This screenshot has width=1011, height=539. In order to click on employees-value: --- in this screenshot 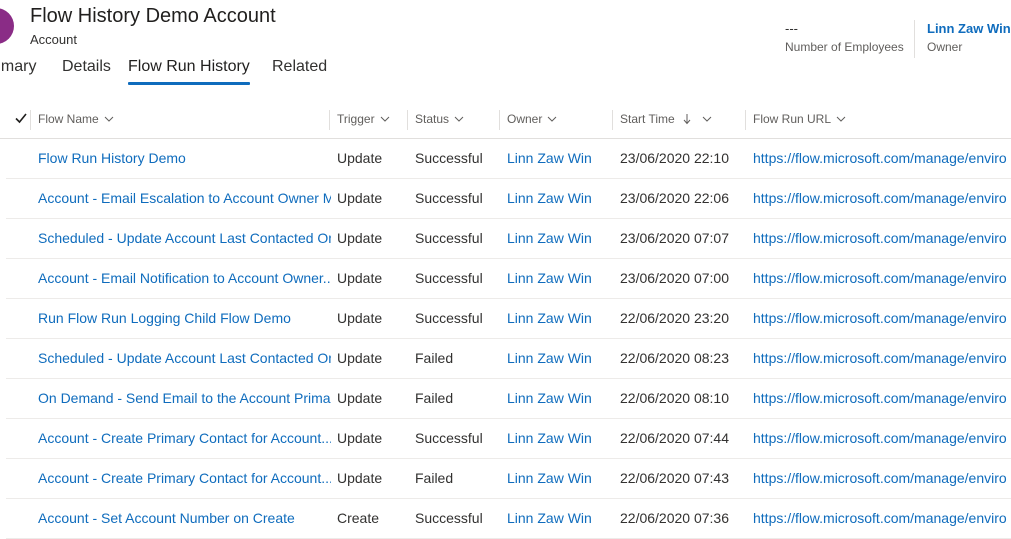, I will do `click(791, 28)`.